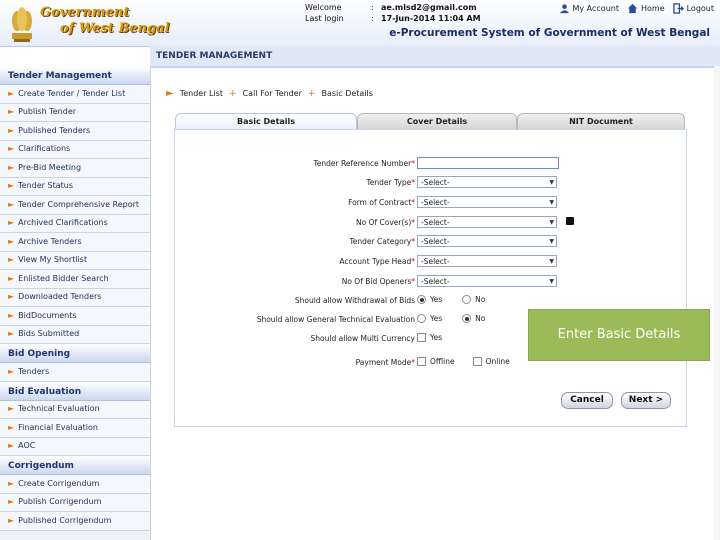 The width and height of the screenshot is (720, 540). Describe the element at coordinates (429, 337) in the screenshot. I see `multi-currency-checkbox-group: Yes` at that location.